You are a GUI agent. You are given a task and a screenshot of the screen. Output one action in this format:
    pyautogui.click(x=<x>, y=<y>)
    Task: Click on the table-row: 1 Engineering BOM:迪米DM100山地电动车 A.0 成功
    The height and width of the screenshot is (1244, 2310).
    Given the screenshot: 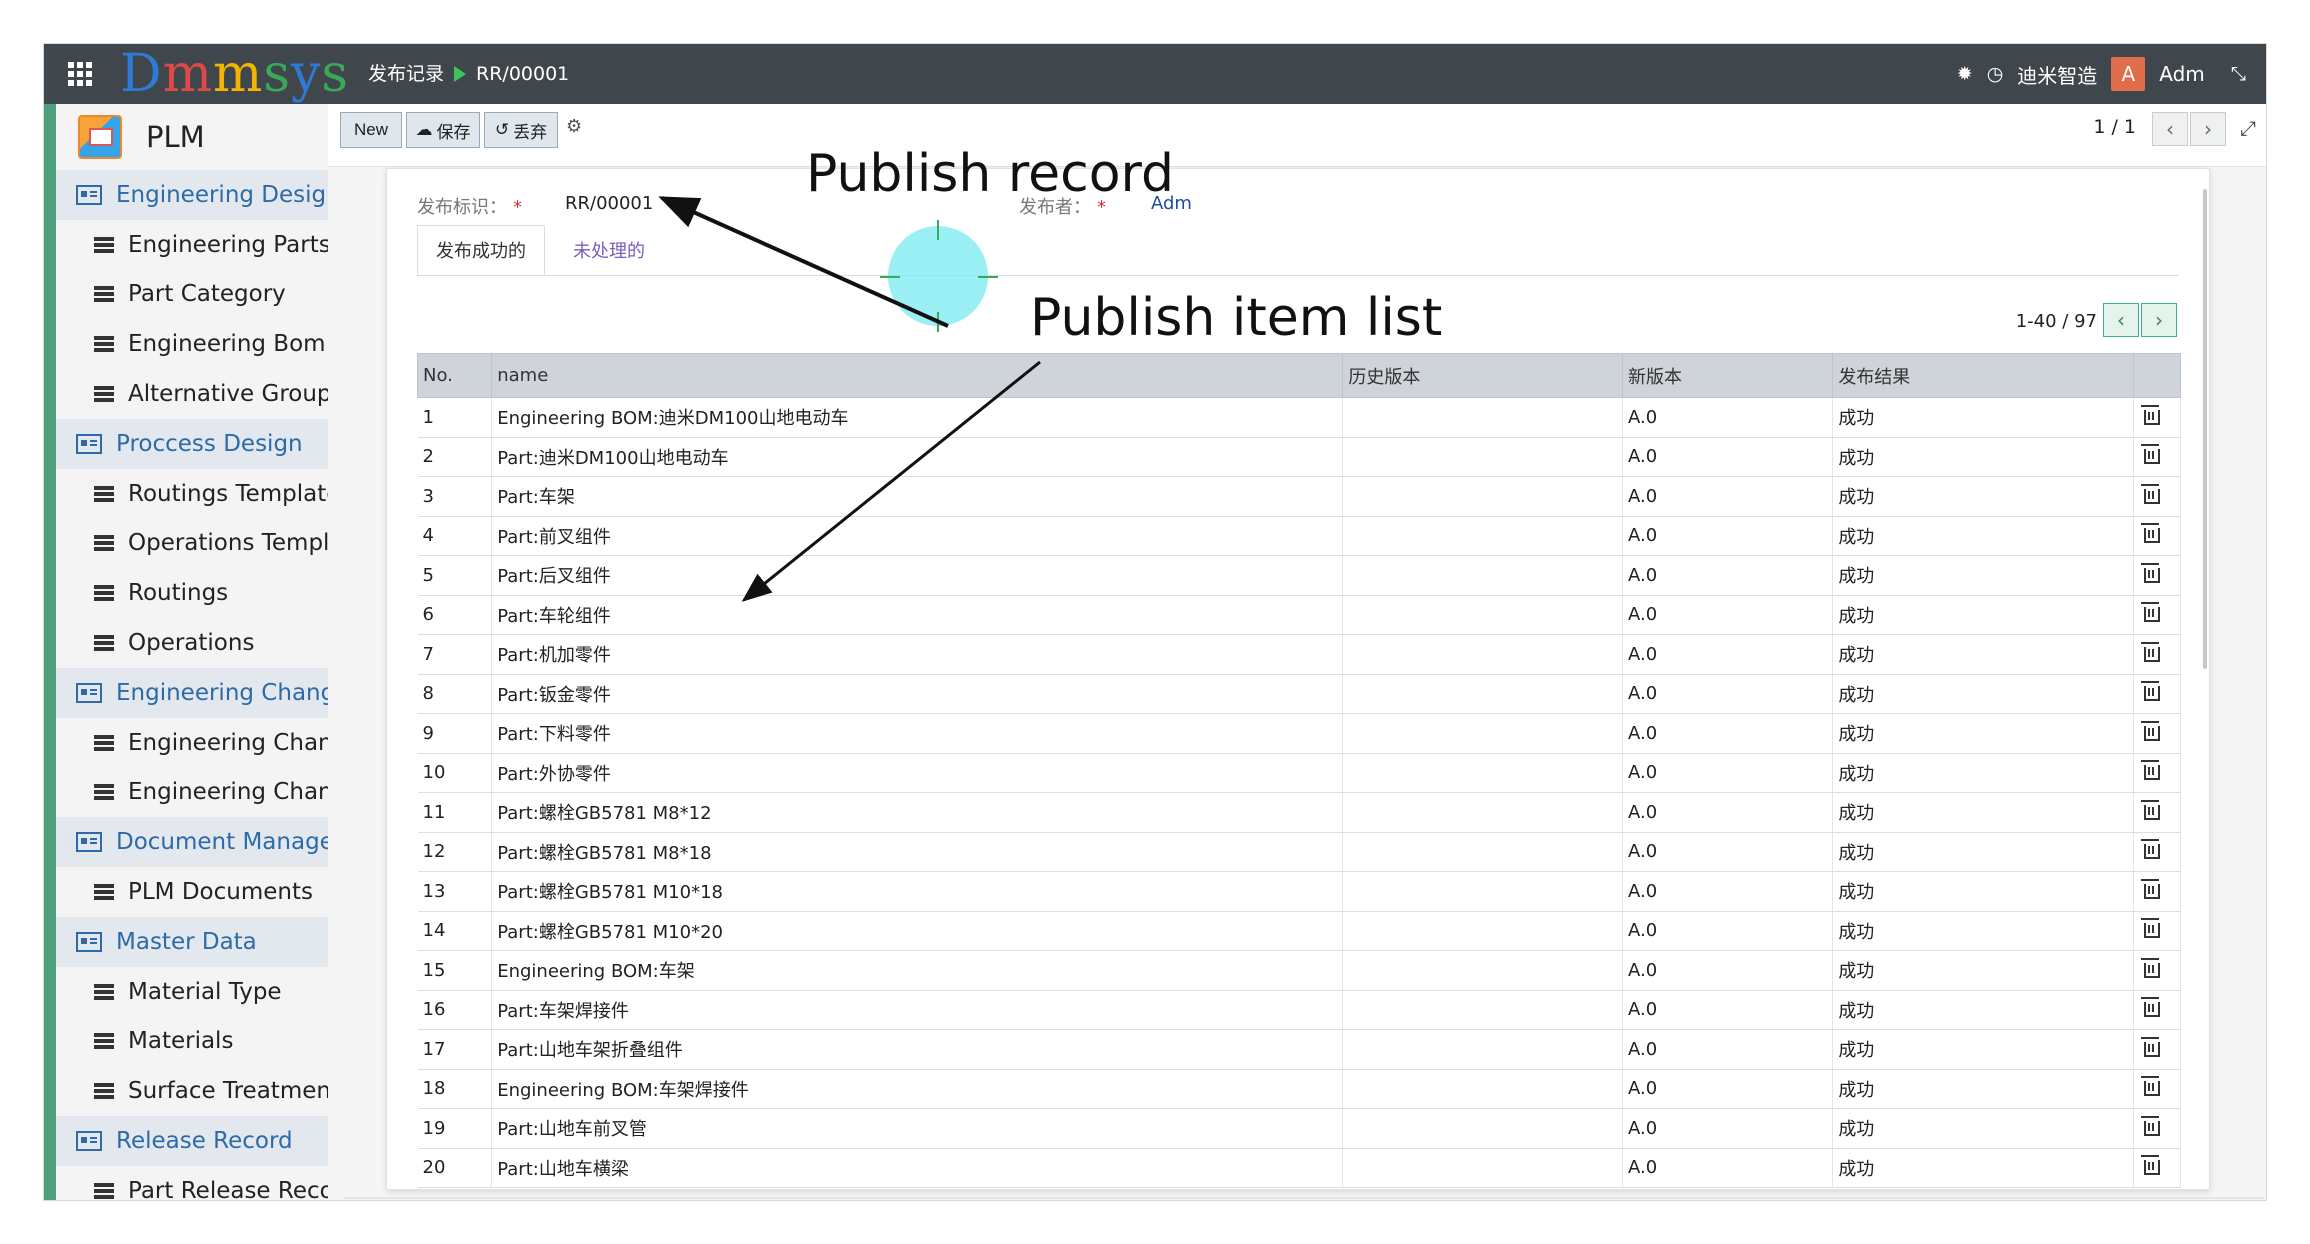 What is the action you would take?
    pyautogui.click(x=1299, y=417)
    